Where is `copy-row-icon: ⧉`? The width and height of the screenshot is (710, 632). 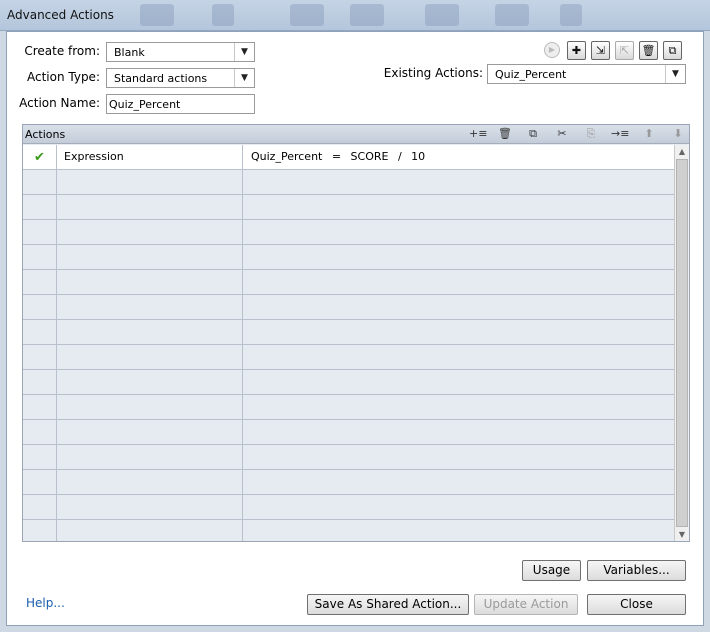
copy-row-icon: ⧉ is located at coordinates (533, 134).